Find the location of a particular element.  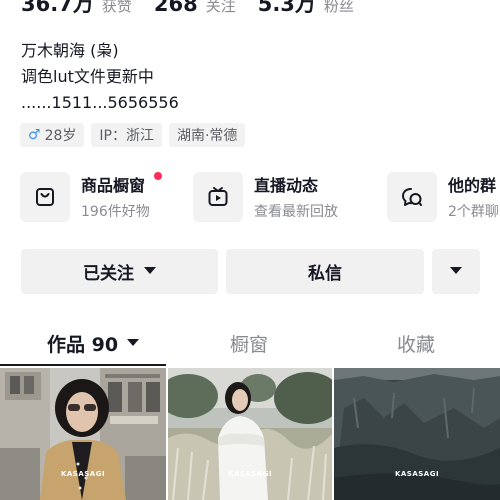

tab-works-chevron-icon is located at coordinates (133, 342).